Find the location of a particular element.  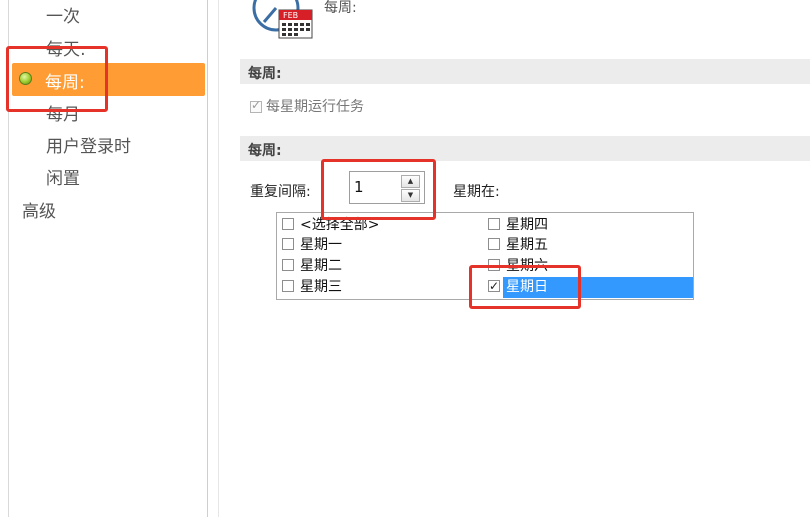

trigger-type-label: 每周: is located at coordinates (340, 8).